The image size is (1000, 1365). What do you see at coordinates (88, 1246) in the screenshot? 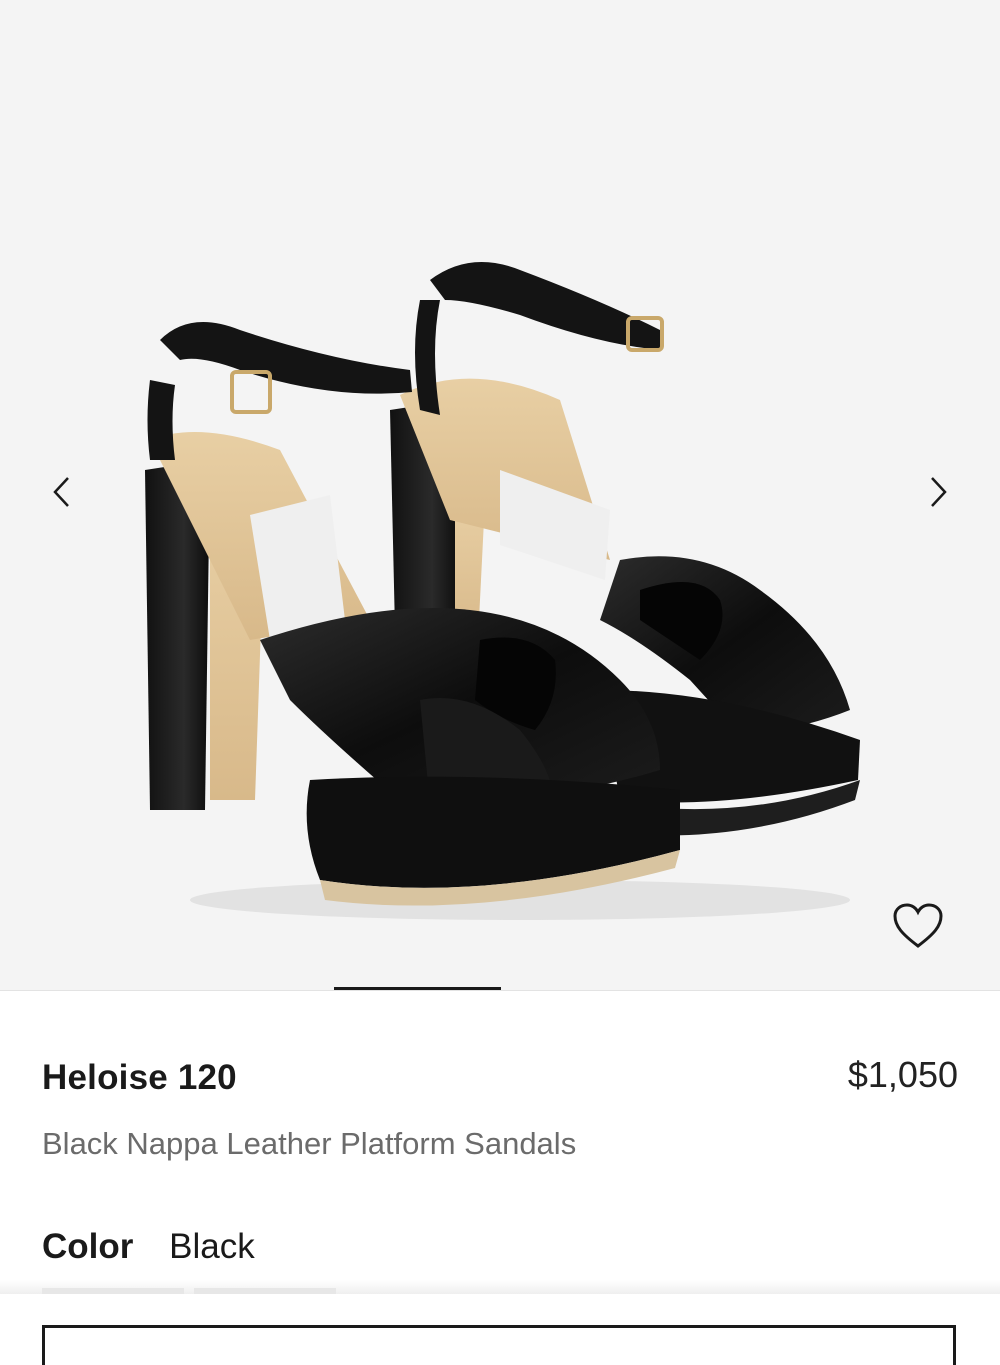
I see `color-label: Color` at bounding box center [88, 1246].